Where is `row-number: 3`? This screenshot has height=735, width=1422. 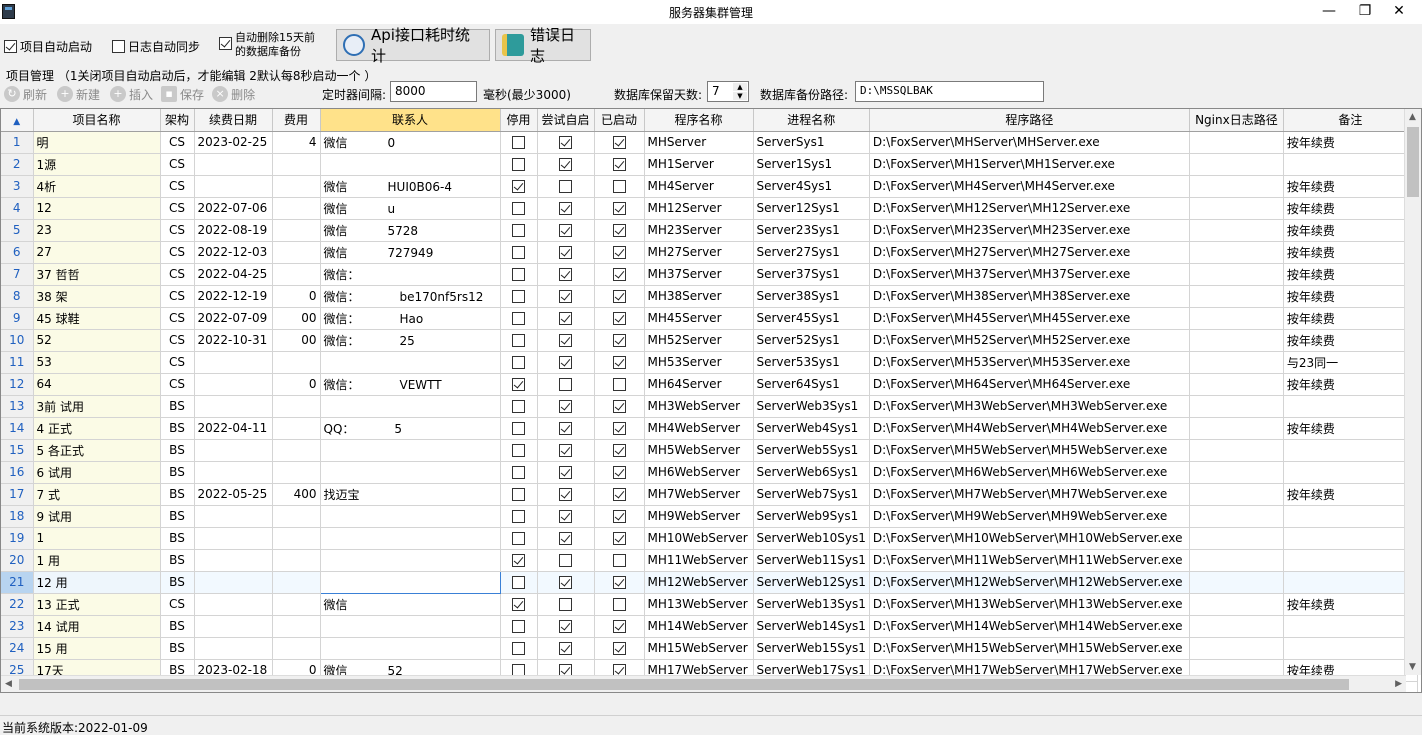
row-number: 3 is located at coordinates (17, 186).